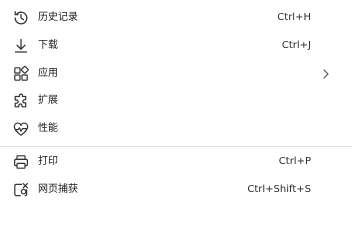 The width and height of the screenshot is (352, 240). What do you see at coordinates (176, 162) in the screenshot?
I see `menu-item-print: 打印 Ctrl+P` at bounding box center [176, 162].